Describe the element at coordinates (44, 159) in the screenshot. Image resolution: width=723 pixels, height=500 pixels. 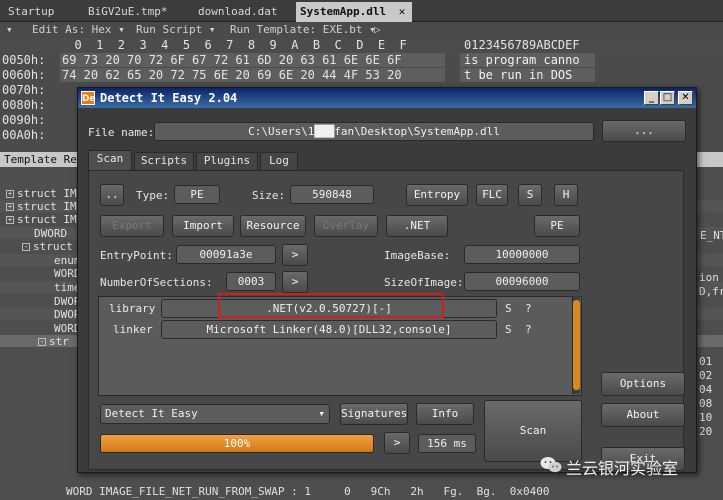
I see `template-results-title: Template Res` at that location.